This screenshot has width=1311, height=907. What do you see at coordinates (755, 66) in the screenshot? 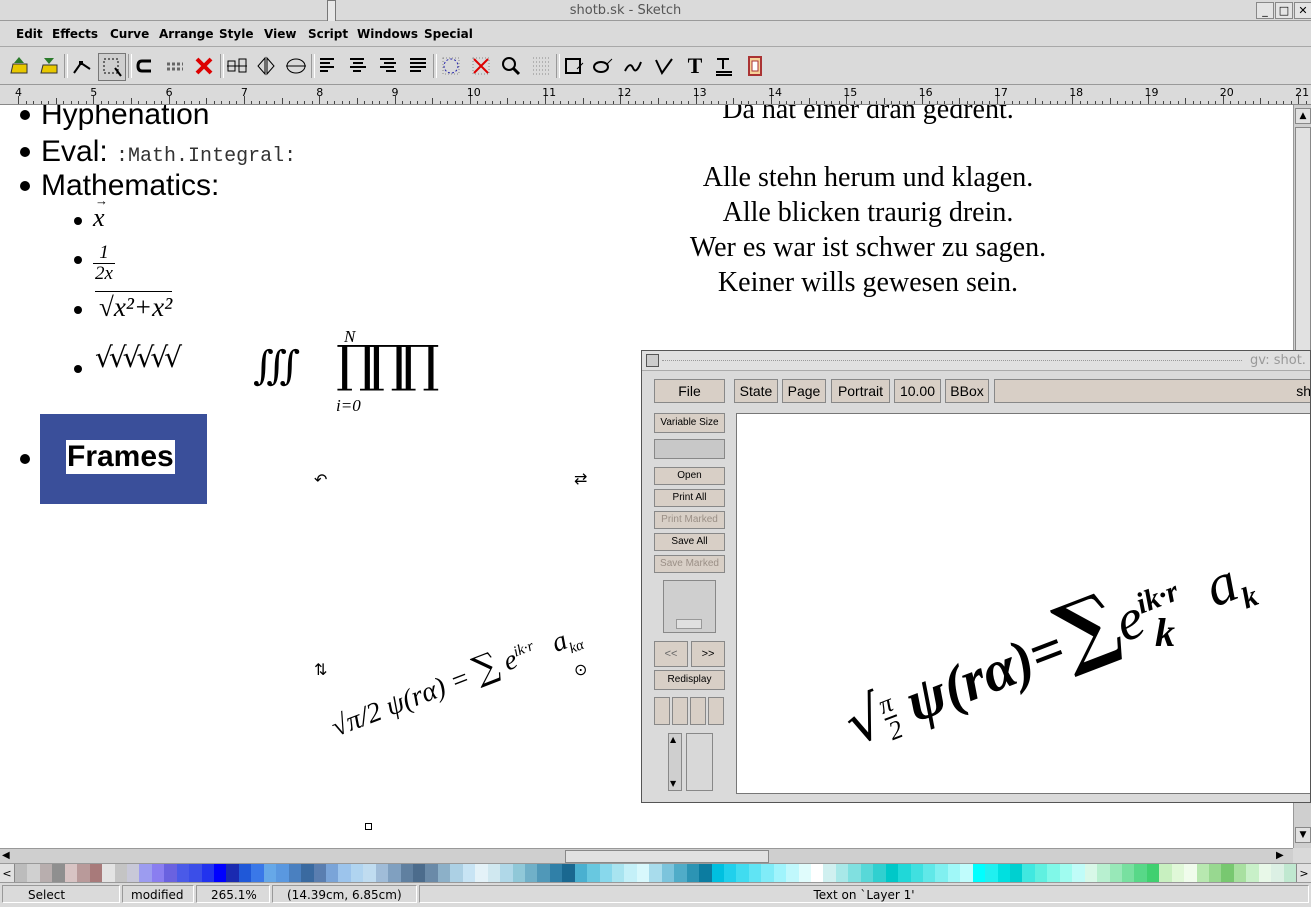
I see `image-icon` at bounding box center [755, 66].